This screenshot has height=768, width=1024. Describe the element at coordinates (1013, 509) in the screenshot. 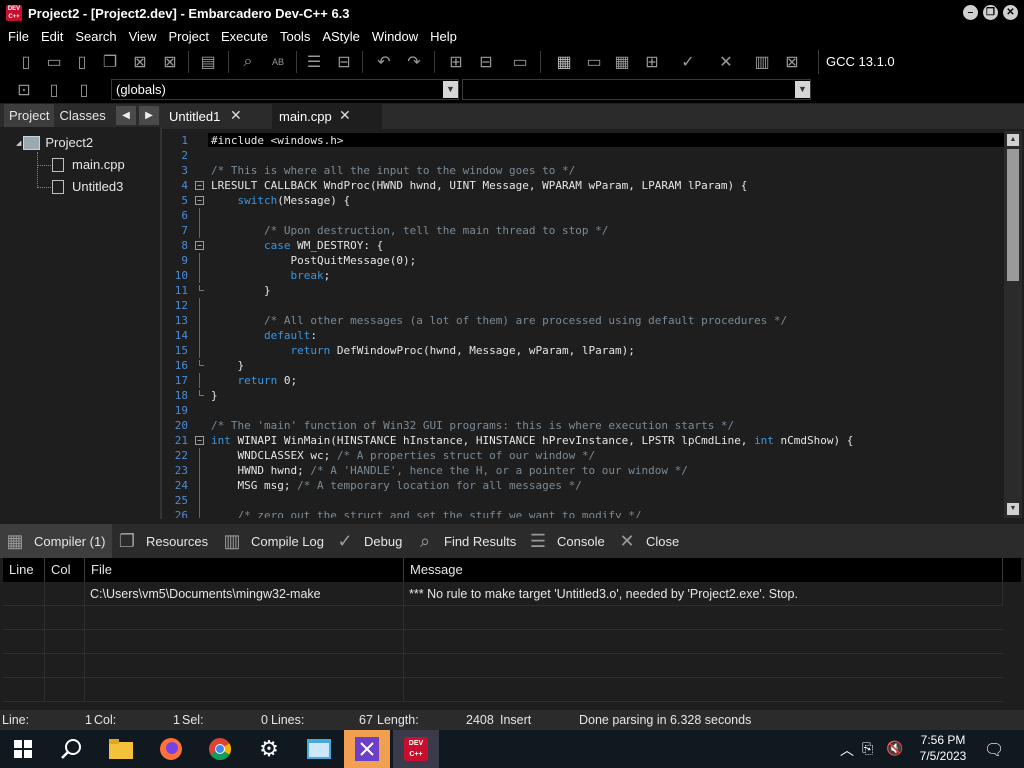

I see `scroll-down-icon: ▼` at that location.